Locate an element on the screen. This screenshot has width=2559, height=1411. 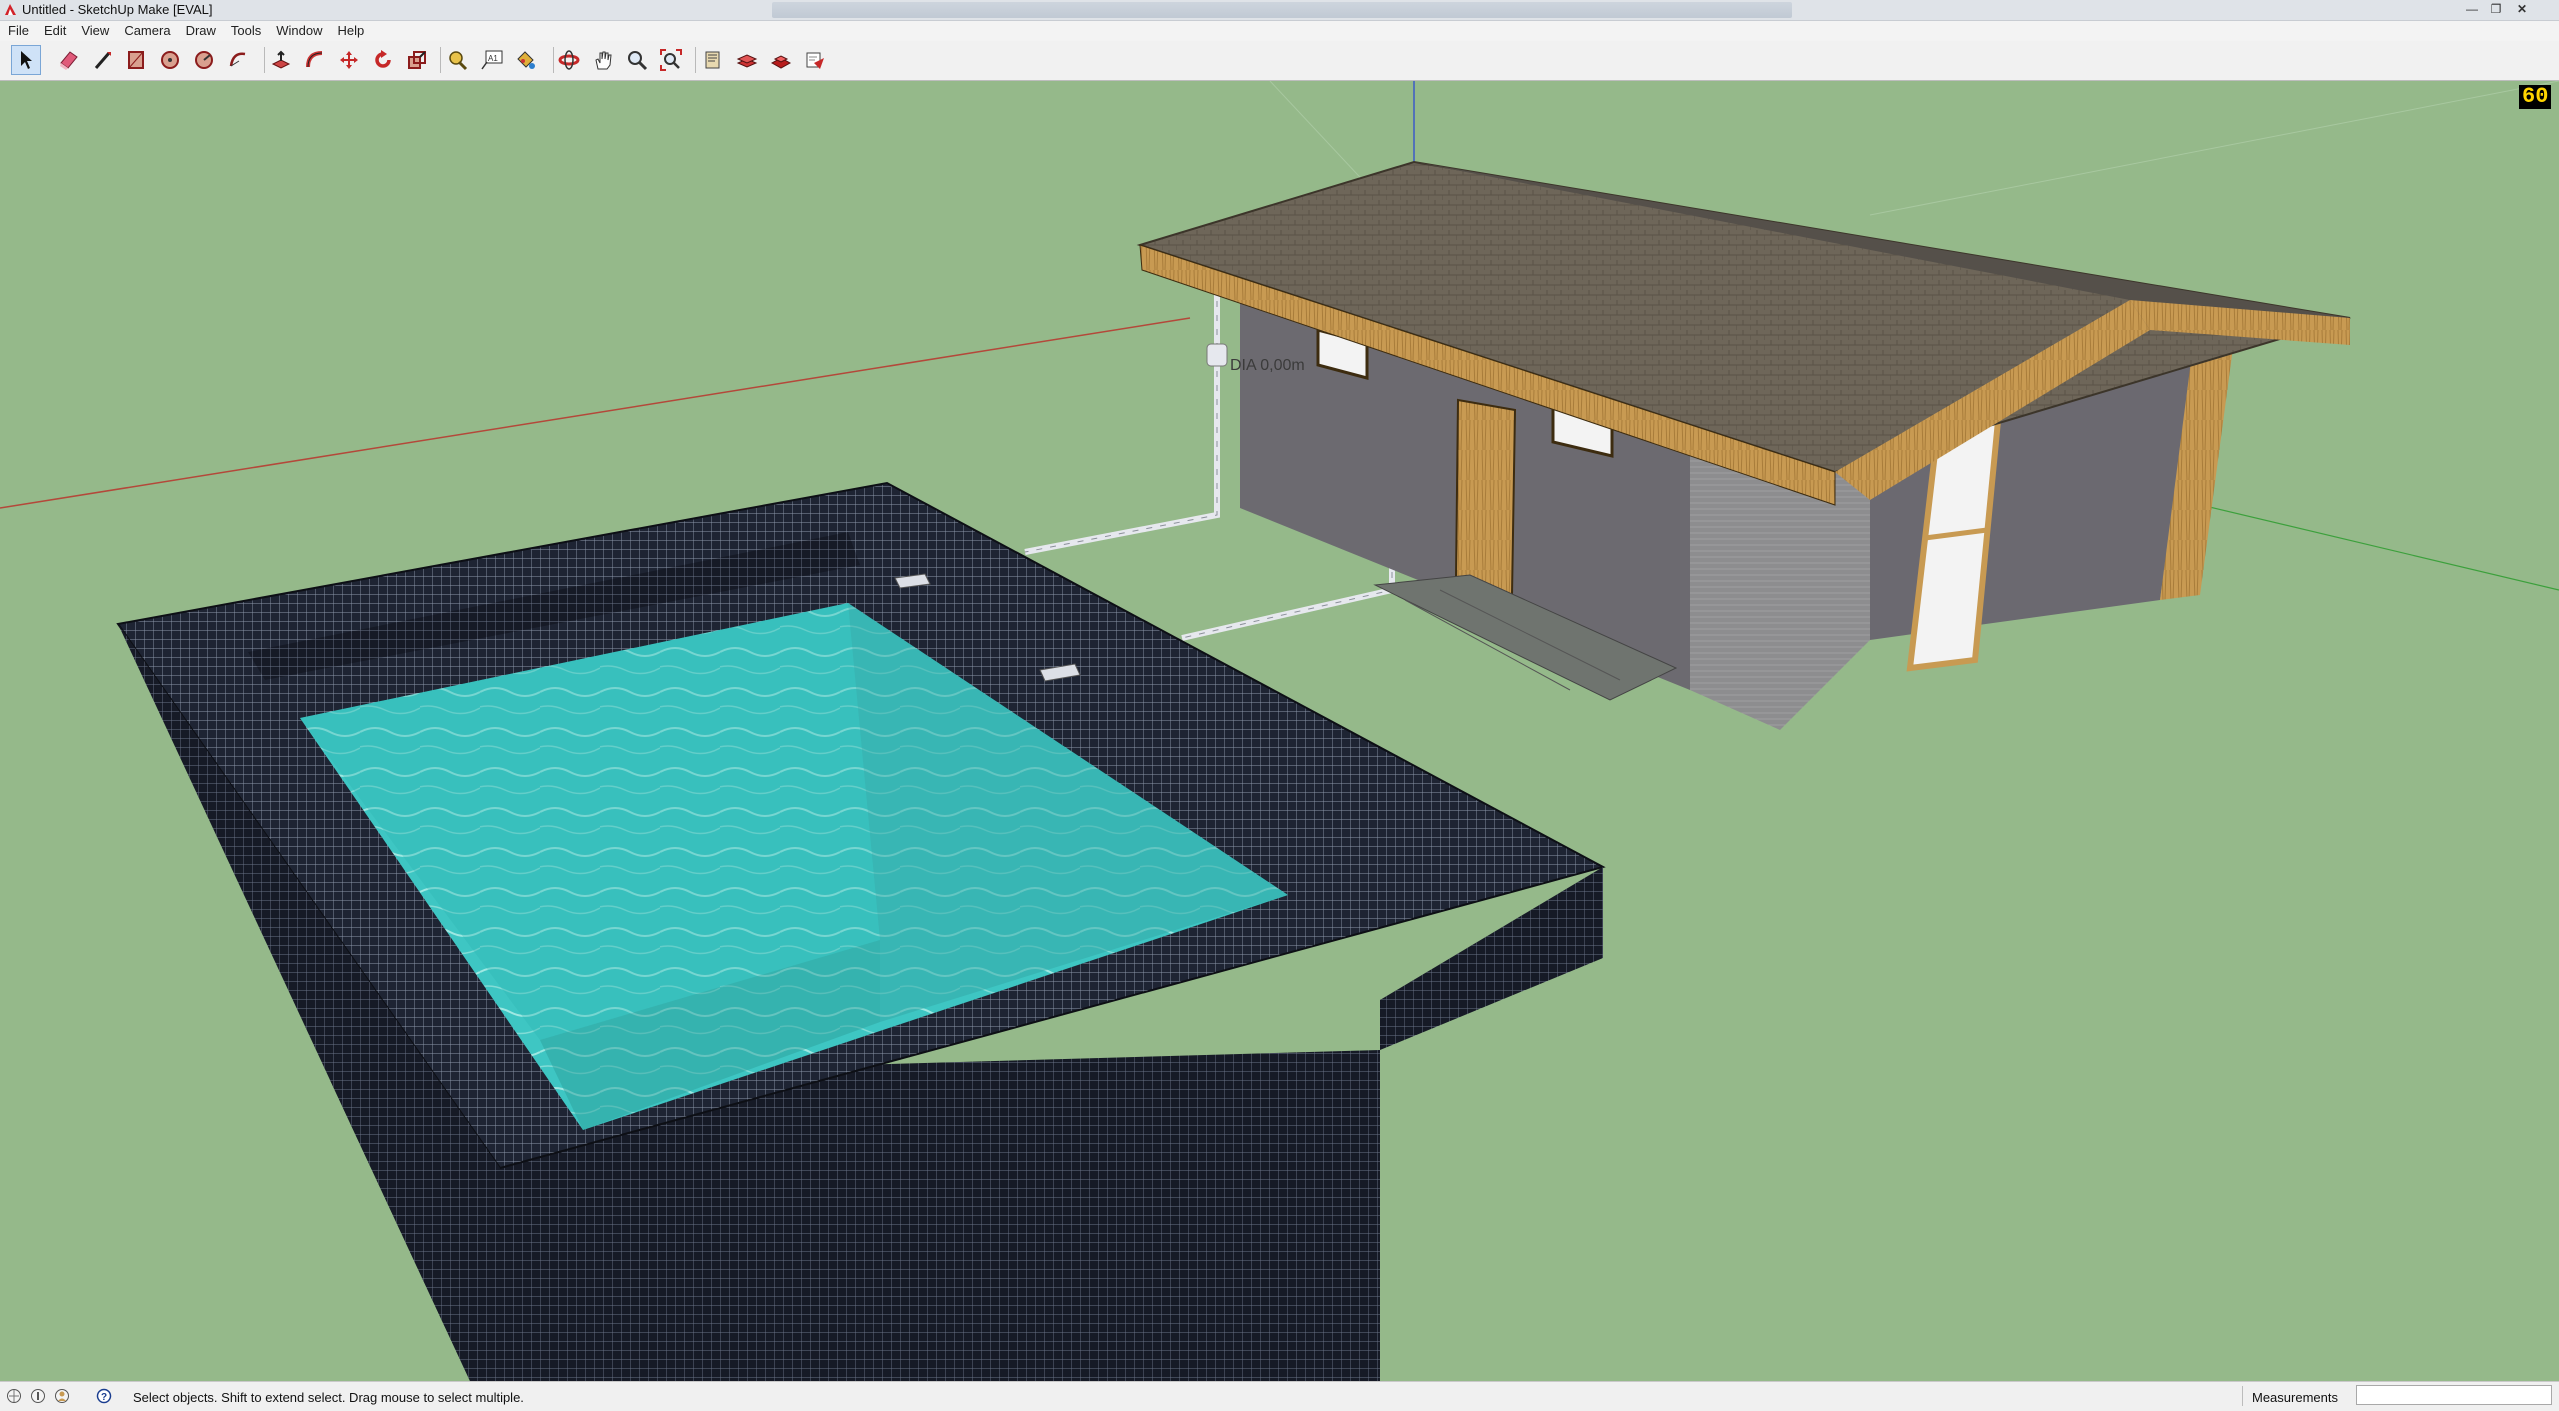
push-pull-tool-icon is located at coordinates (281, 60).